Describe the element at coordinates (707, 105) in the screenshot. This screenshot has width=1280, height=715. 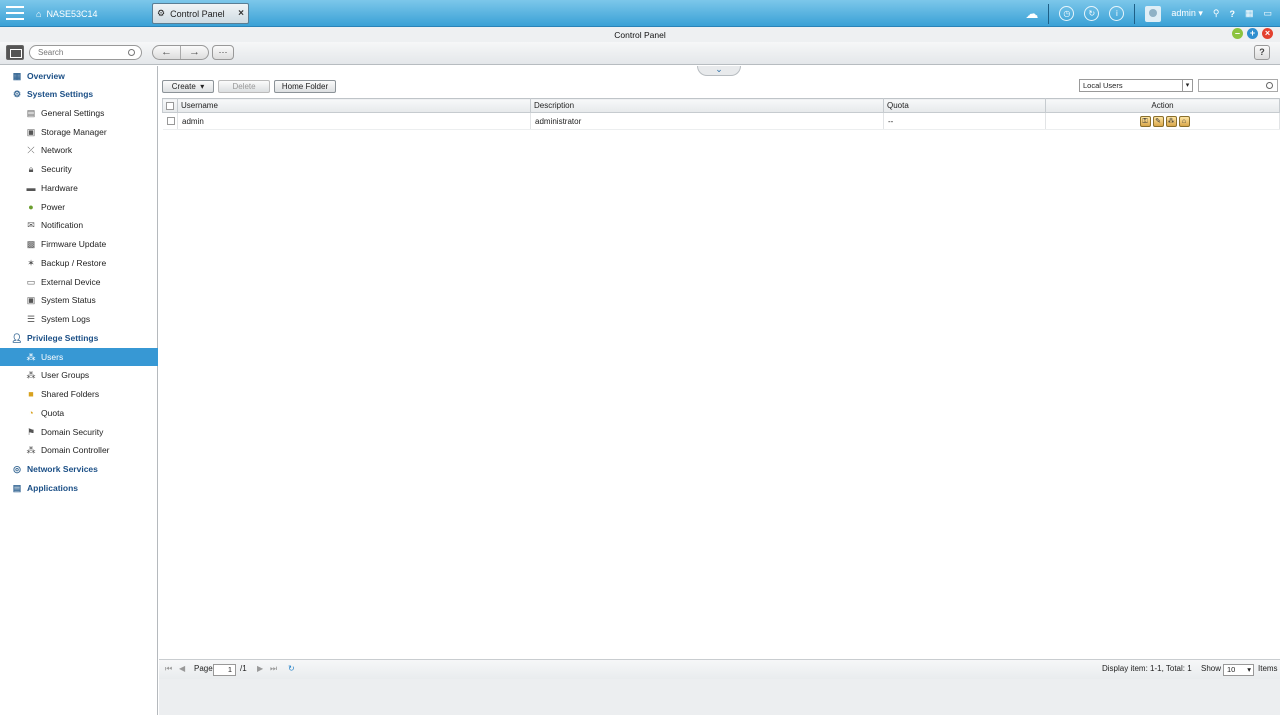
I see `column-header-description: Description` at that location.